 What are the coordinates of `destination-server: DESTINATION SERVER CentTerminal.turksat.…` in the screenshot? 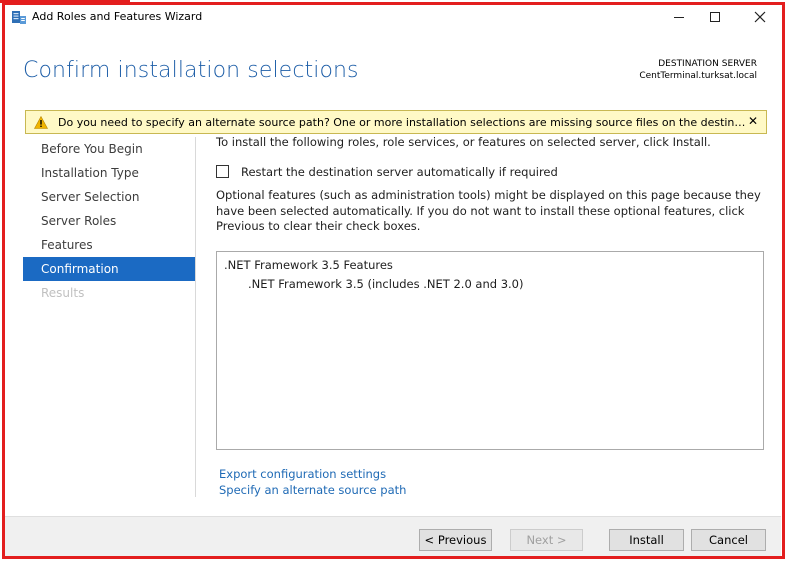 It's located at (698, 70).